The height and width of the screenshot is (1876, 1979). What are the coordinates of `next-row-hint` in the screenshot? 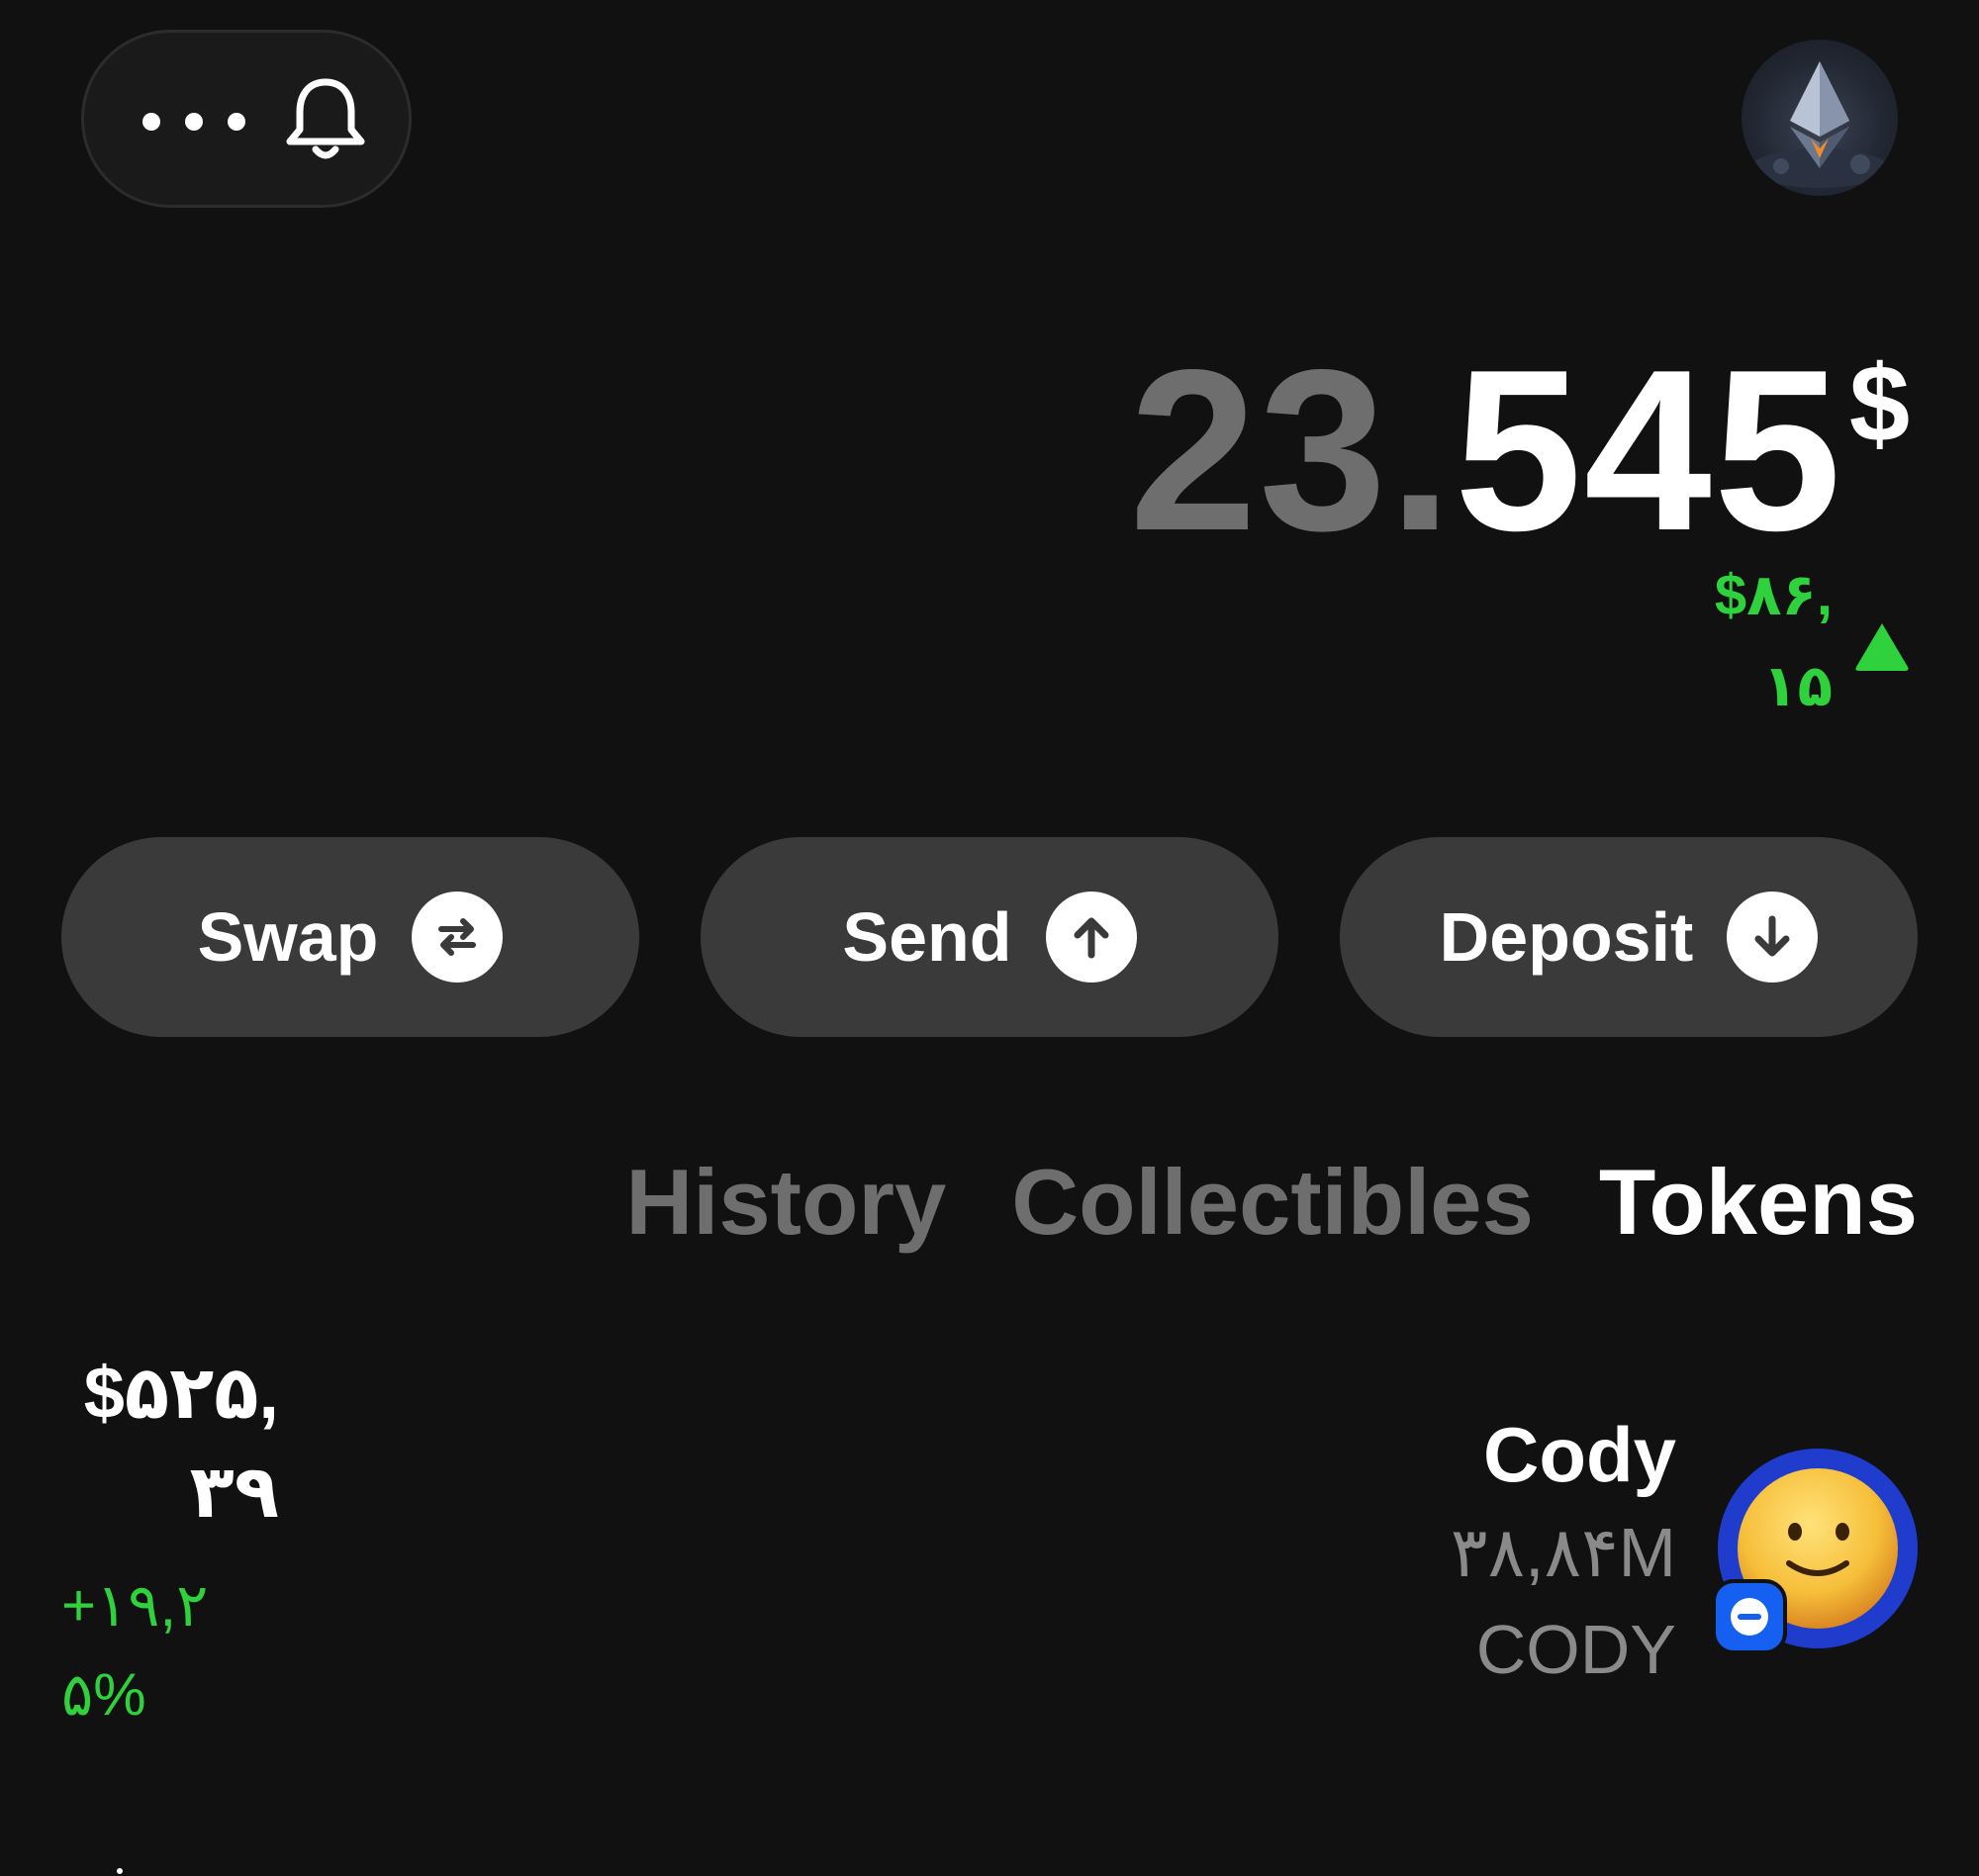 It's located at (120, 1871).